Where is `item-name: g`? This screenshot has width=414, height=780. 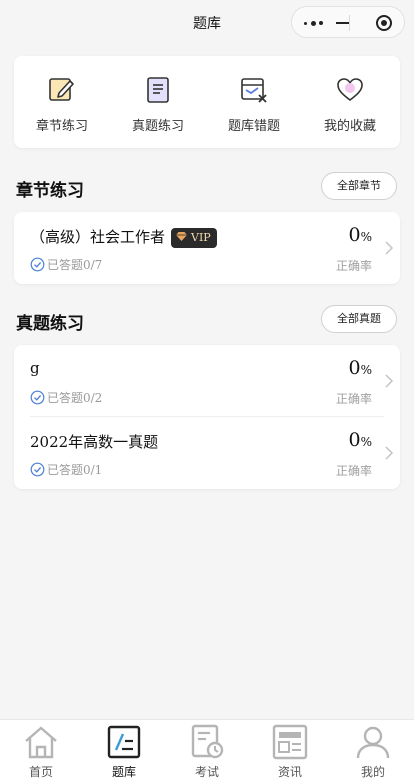
item-name: g is located at coordinates (35, 368).